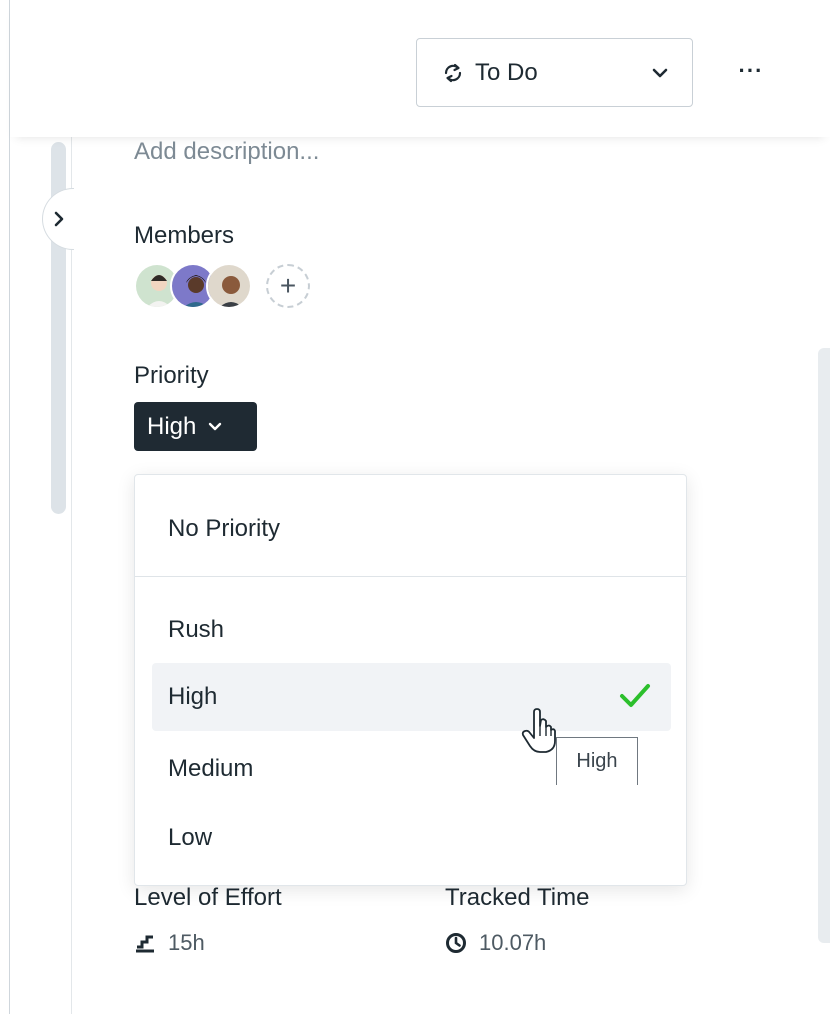 The image size is (830, 1014). I want to click on tracked-time-value-row: 10.07h, so click(495, 943).